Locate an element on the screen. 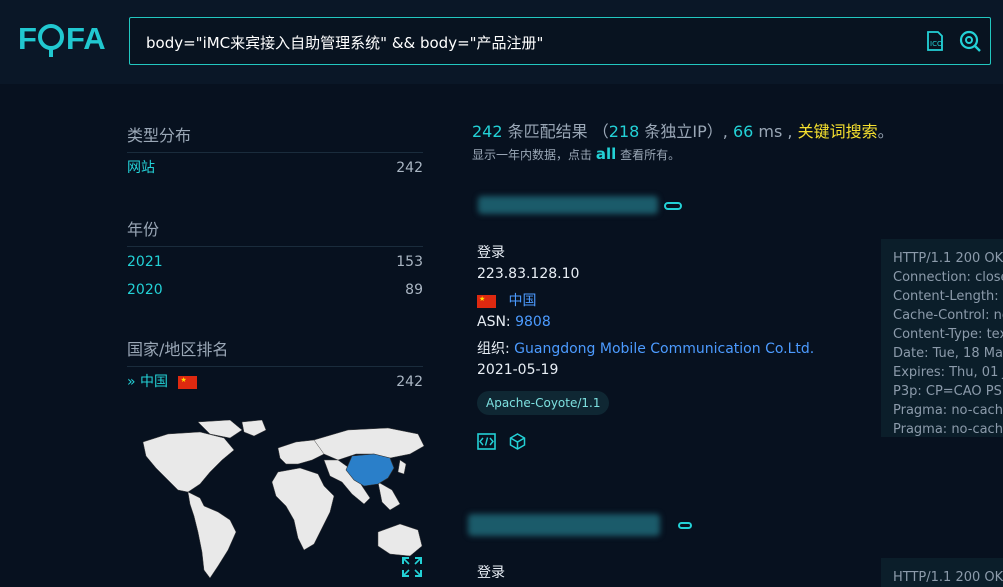  server-badge: Apache-Coyote/1.1 is located at coordinates (543, 403).